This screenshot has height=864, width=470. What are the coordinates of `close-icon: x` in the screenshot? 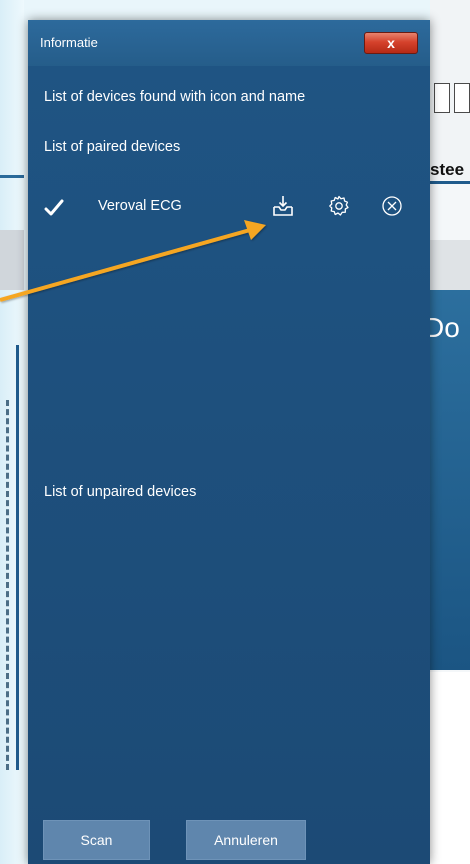 It's located at (391, 43).